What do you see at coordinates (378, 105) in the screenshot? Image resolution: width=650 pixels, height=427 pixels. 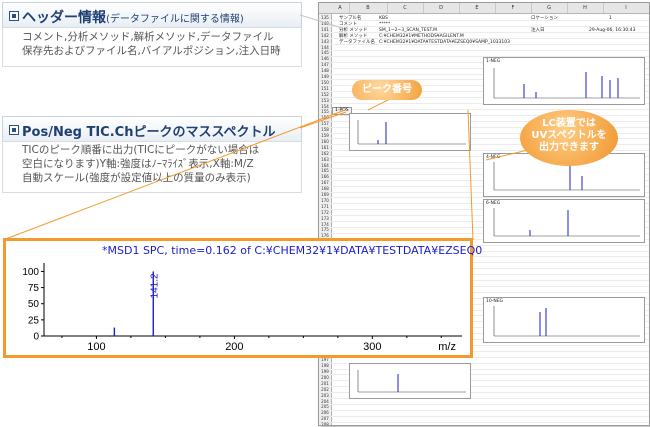 I see `peak-callout-pointer` at bounding box center [378, 105].